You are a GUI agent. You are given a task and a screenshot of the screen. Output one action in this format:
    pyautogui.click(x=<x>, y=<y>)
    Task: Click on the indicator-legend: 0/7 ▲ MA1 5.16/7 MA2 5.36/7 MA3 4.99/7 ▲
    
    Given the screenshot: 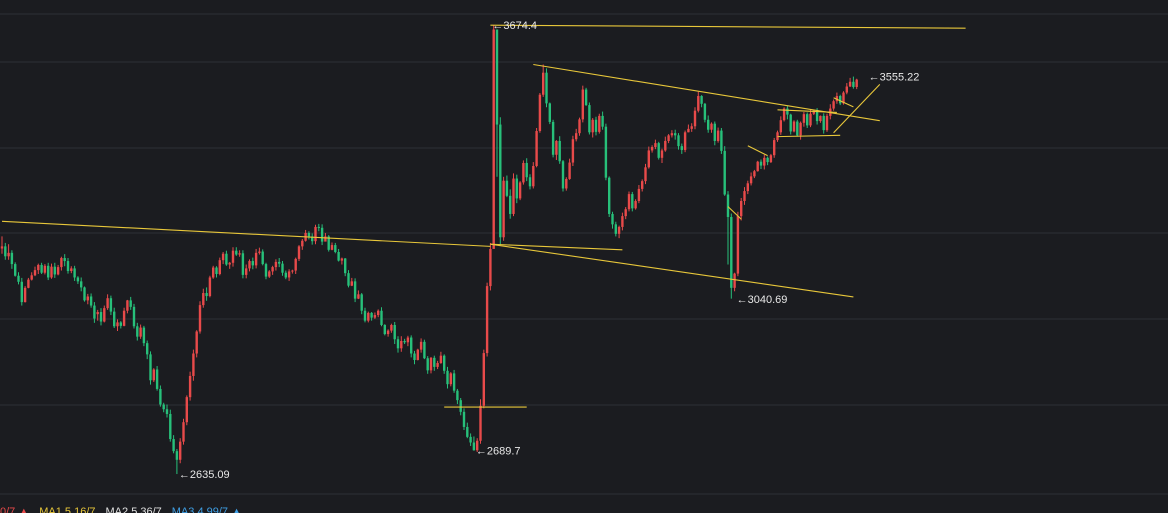 What is the action you would take?
    pyautogui.click(x=584, y=508)
    